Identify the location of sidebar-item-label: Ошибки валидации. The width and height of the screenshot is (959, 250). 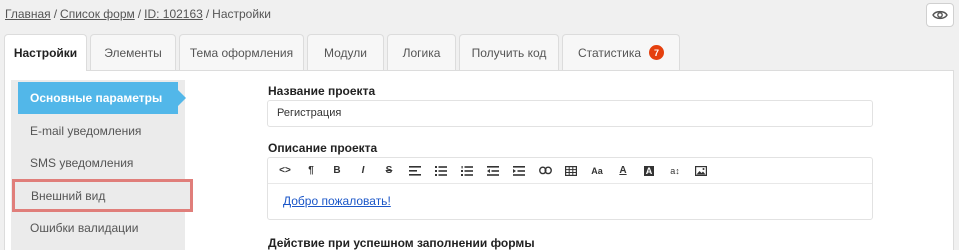
(84, 228).